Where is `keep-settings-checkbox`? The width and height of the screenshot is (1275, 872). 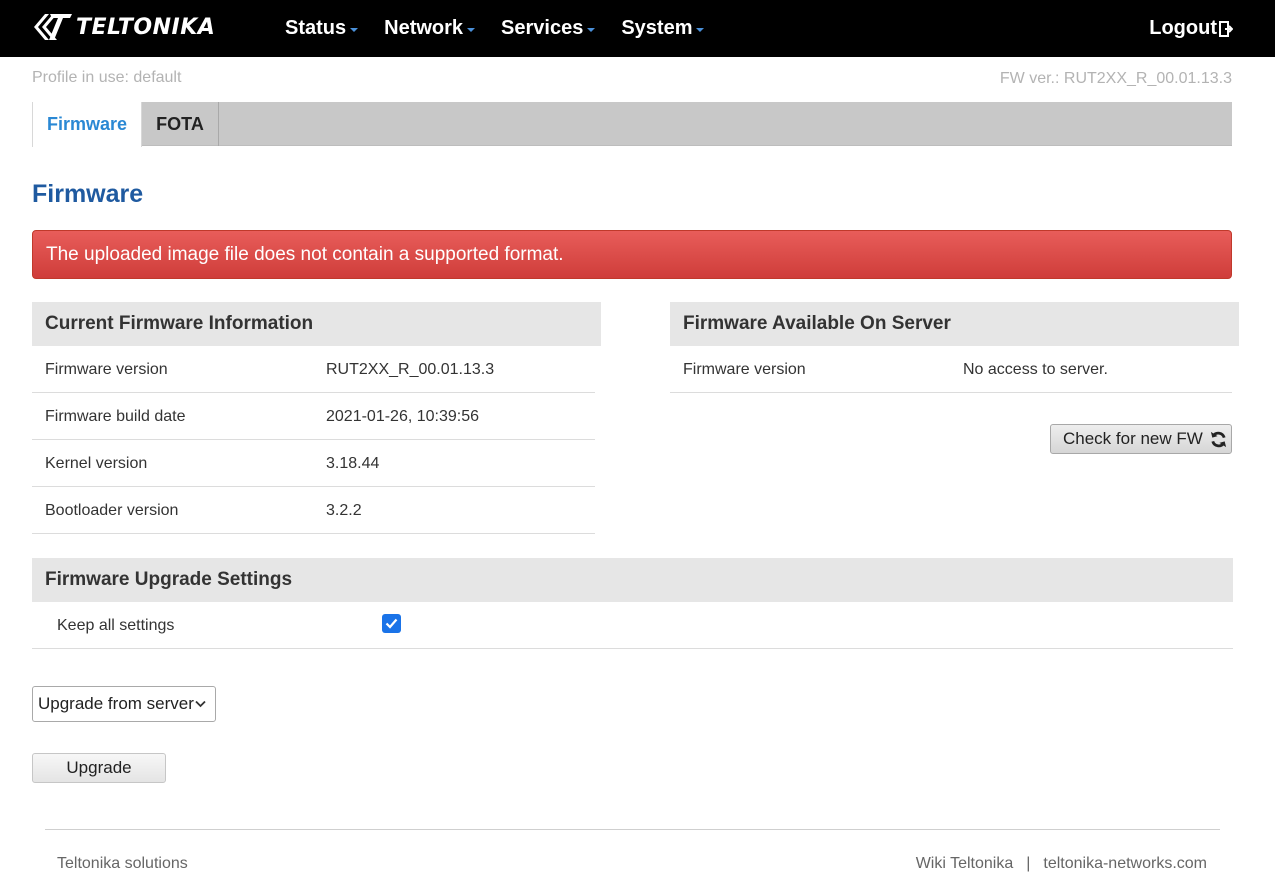 keep-settings-checkbox is located at coordinates (391, 623).